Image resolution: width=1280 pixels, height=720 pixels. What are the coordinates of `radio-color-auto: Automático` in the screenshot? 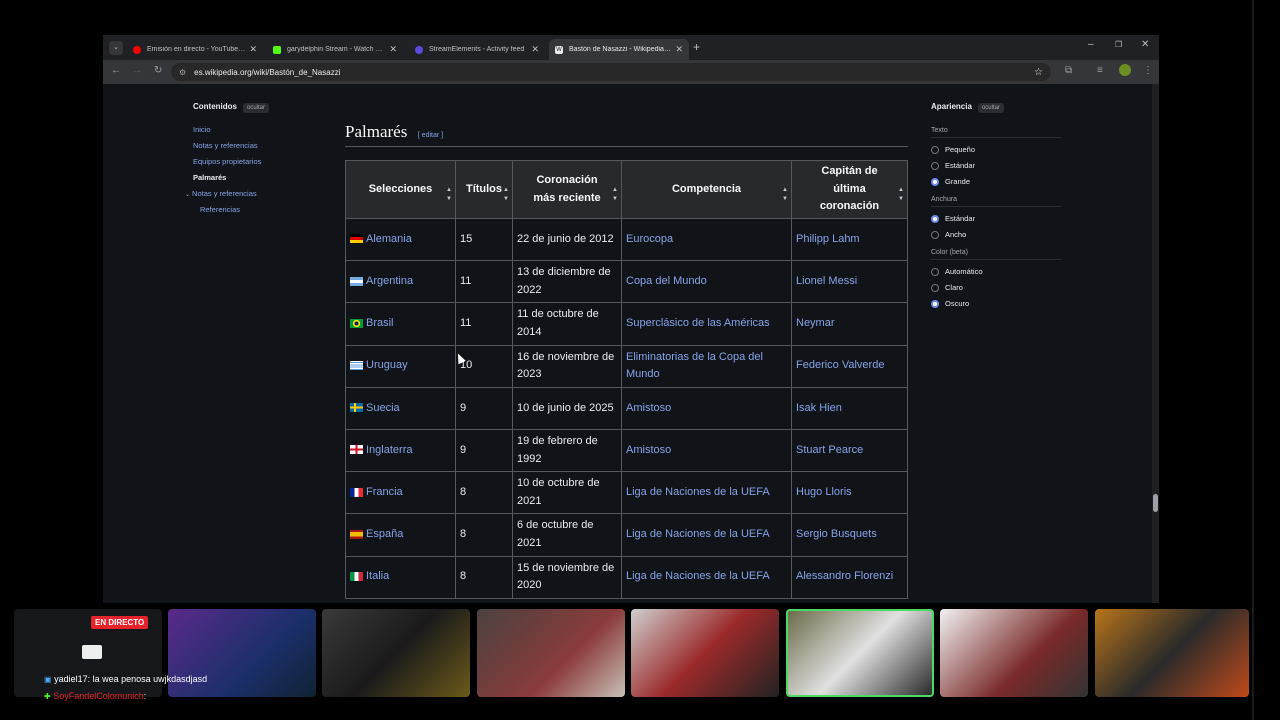 It's located at (996, 271).